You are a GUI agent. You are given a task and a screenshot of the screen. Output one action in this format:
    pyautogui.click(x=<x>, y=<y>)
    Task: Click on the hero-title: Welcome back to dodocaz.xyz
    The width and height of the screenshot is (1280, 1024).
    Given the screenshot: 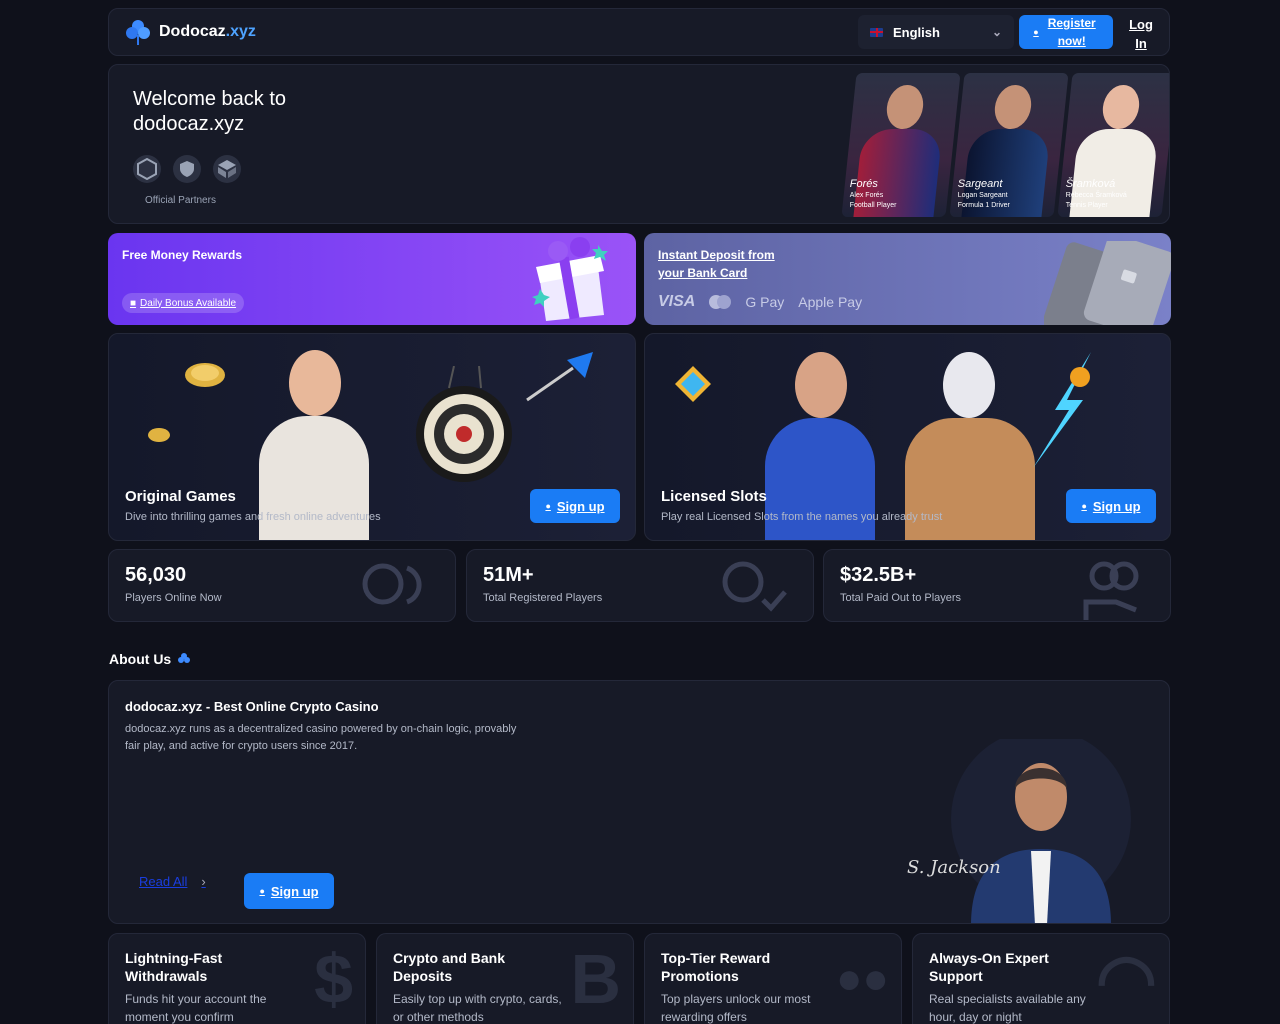 What is the action you would take?
    pyautogui.click(x=210, y=111)
    